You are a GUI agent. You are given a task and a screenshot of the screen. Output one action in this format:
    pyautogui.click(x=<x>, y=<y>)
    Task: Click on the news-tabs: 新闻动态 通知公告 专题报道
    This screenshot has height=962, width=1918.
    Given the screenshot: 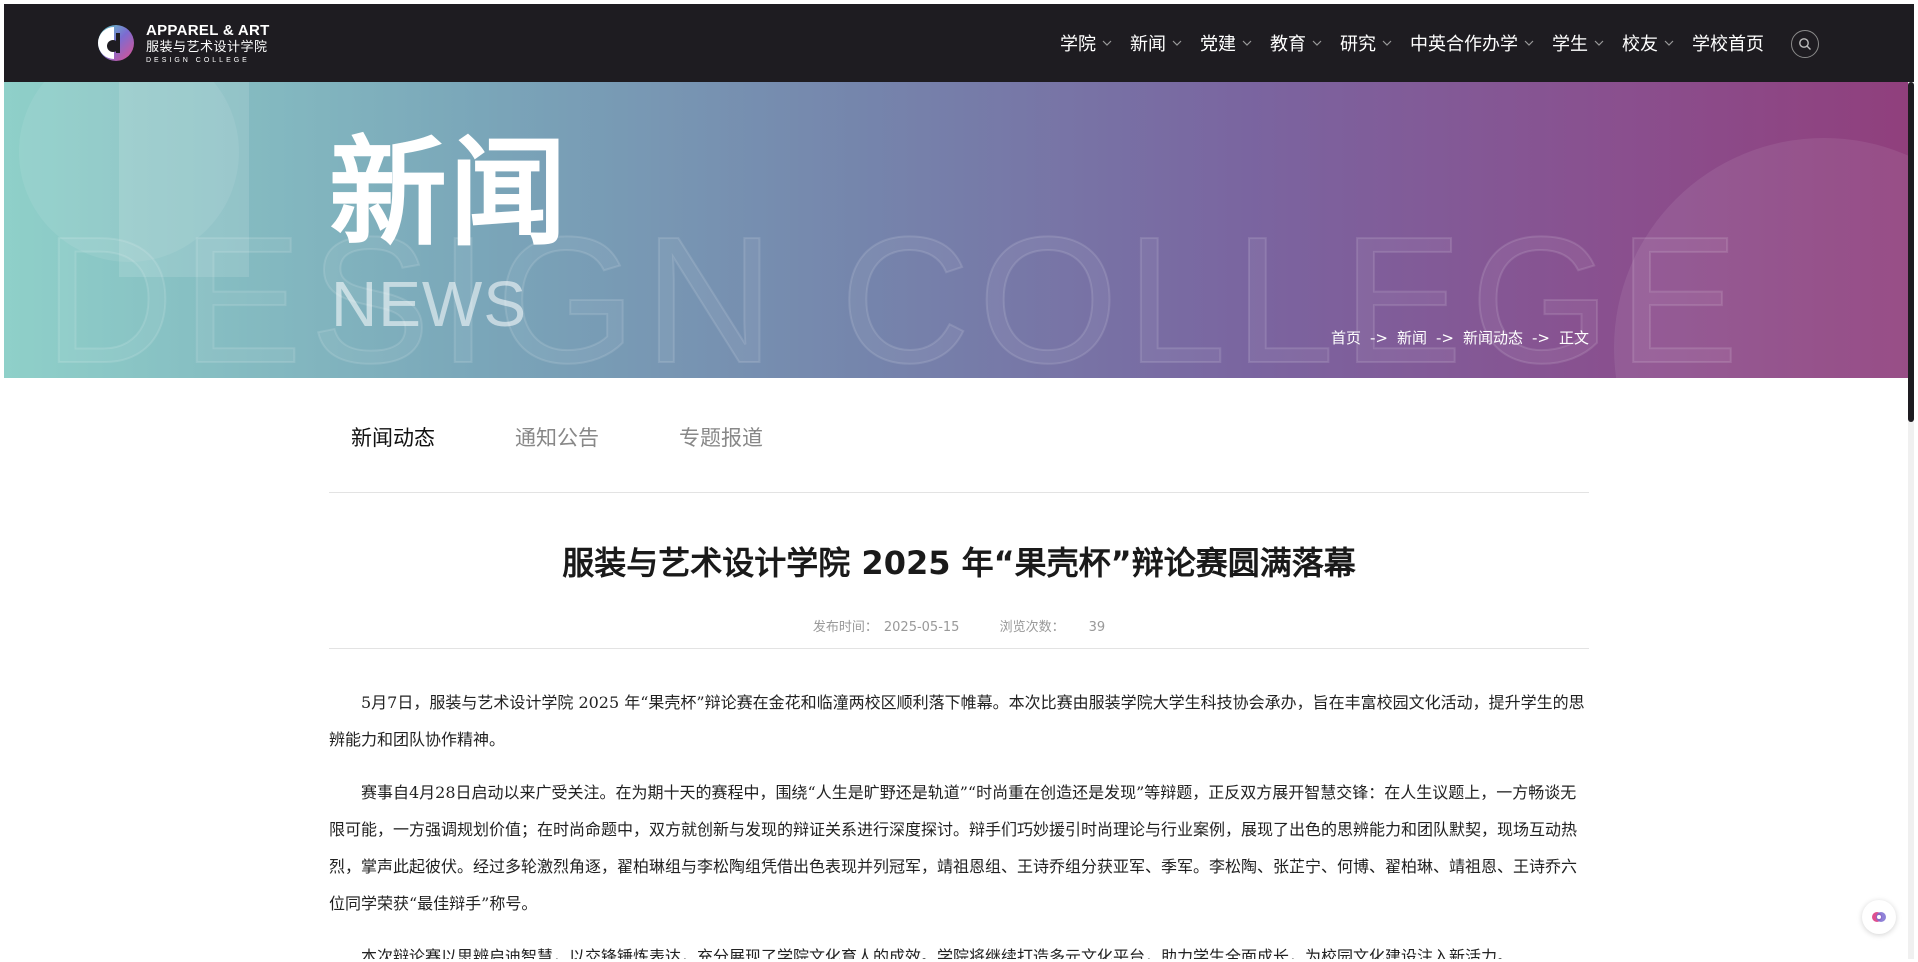 What is the action you would take?
    pyautogui.click(x=597, y=437)
    